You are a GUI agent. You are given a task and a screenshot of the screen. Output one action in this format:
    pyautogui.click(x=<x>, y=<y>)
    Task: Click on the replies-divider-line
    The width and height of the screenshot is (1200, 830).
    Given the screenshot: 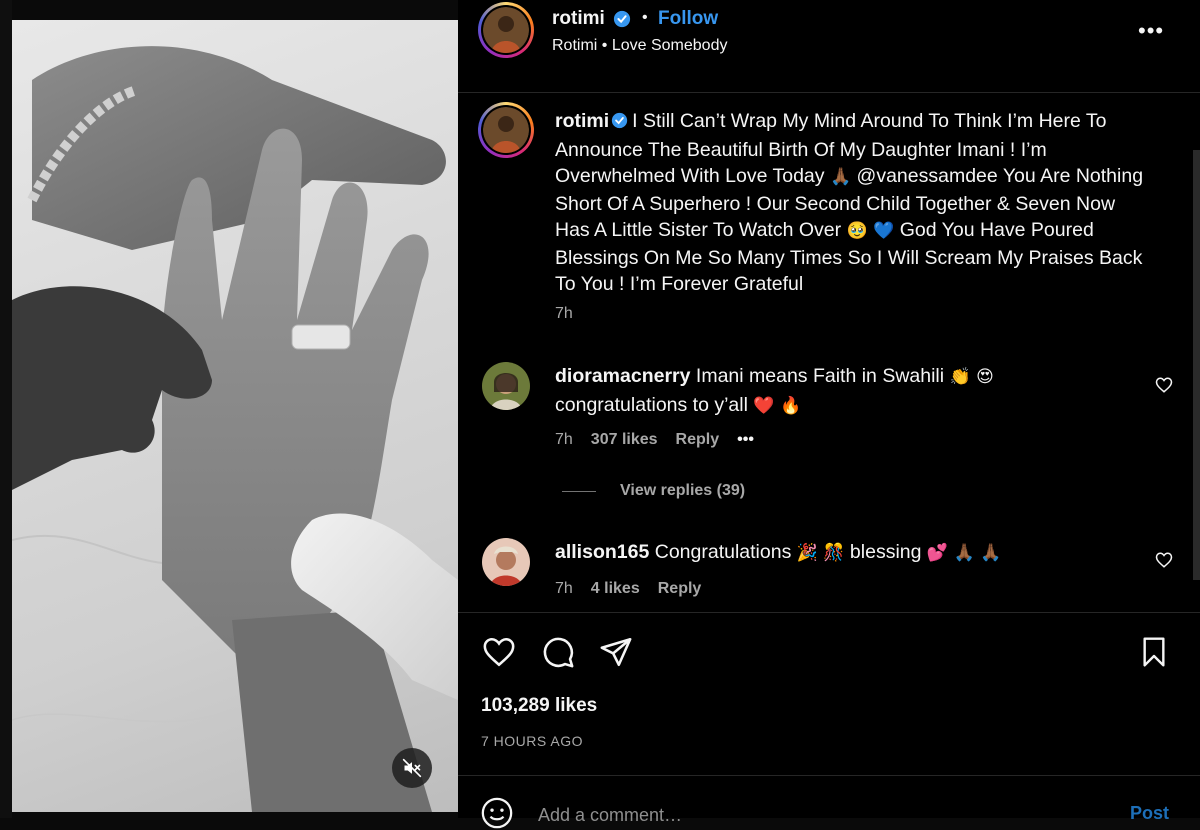 What is the action you would take?
    pyautogui.click(x=579, y=491)
    